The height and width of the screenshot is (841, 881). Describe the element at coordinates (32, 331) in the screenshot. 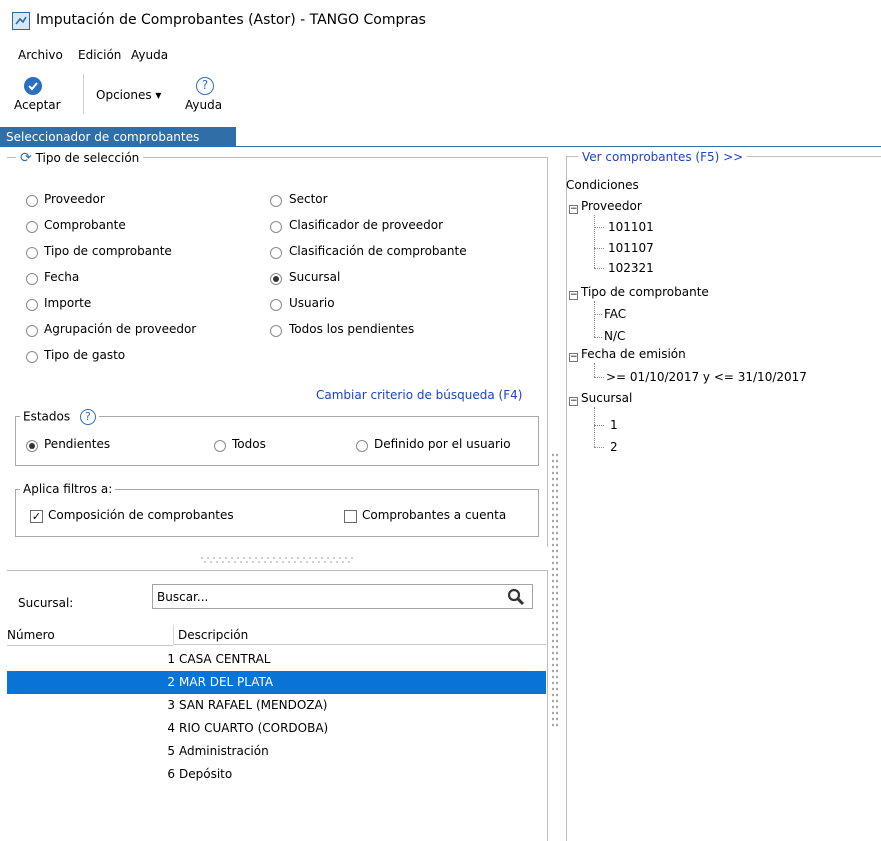

I see `radio-agrupacion-proveedor` at that location.